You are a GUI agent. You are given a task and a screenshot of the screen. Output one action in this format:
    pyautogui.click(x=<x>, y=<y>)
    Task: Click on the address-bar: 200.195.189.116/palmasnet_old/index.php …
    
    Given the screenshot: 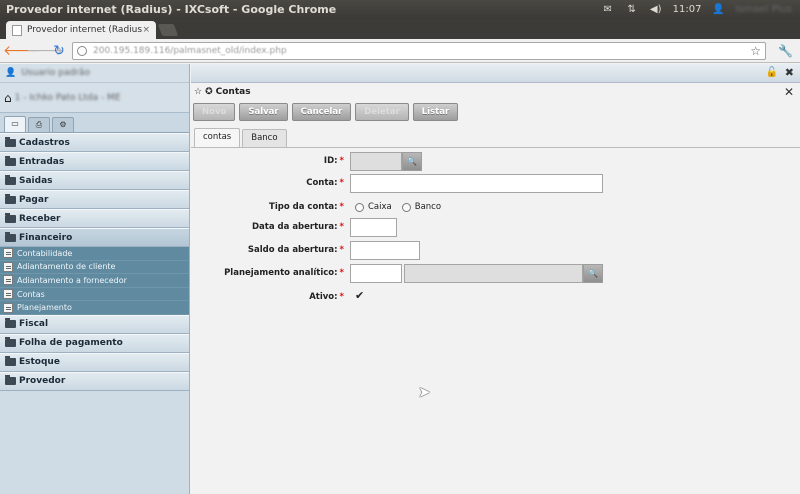 What is the action you would take?
    pyautogui.click(x=419, y=51)
    